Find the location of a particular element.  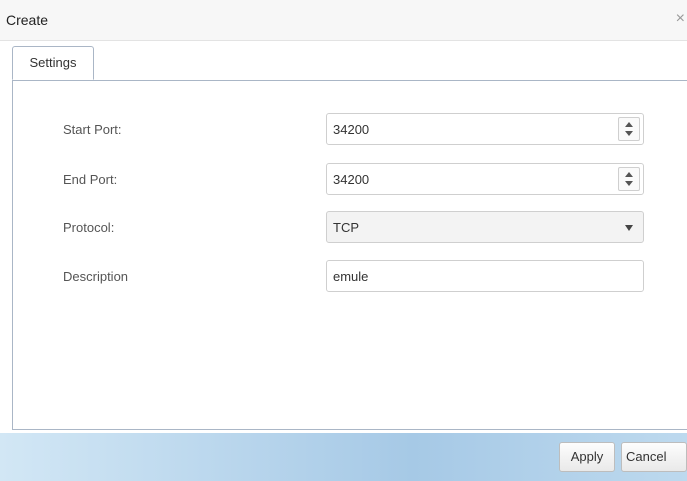

apply-button: Apply is located at coordinates (587, 457).